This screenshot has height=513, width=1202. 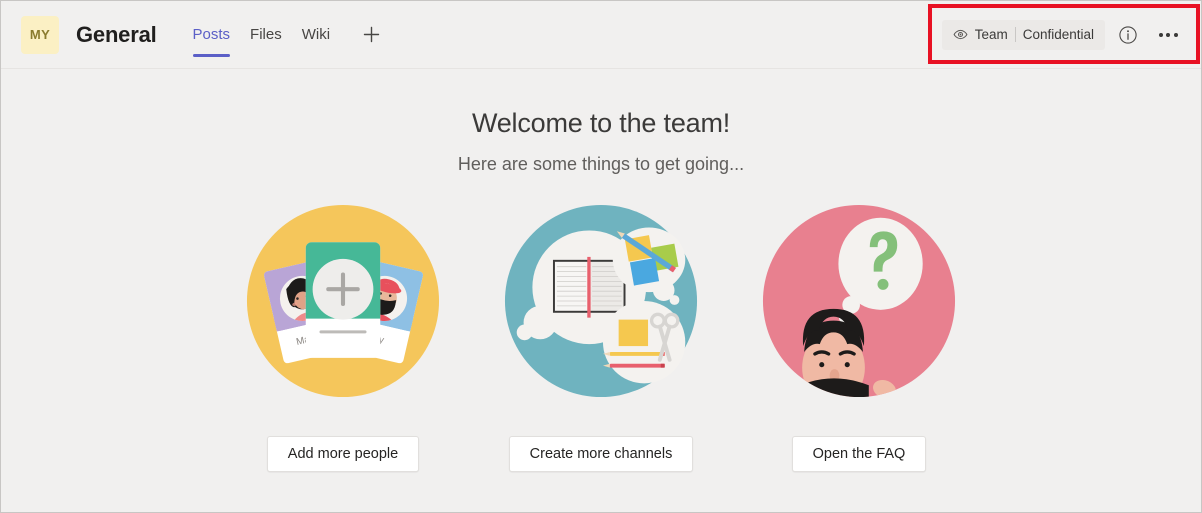 I want to click on plus-icon, so click(x=371, y=34).